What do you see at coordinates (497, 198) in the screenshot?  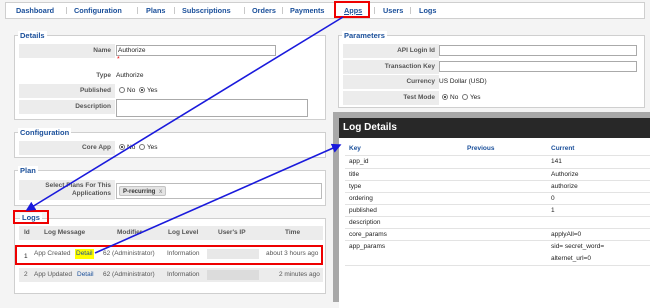 I see `list-item: ordering 0` at bounding box center [497, 198].